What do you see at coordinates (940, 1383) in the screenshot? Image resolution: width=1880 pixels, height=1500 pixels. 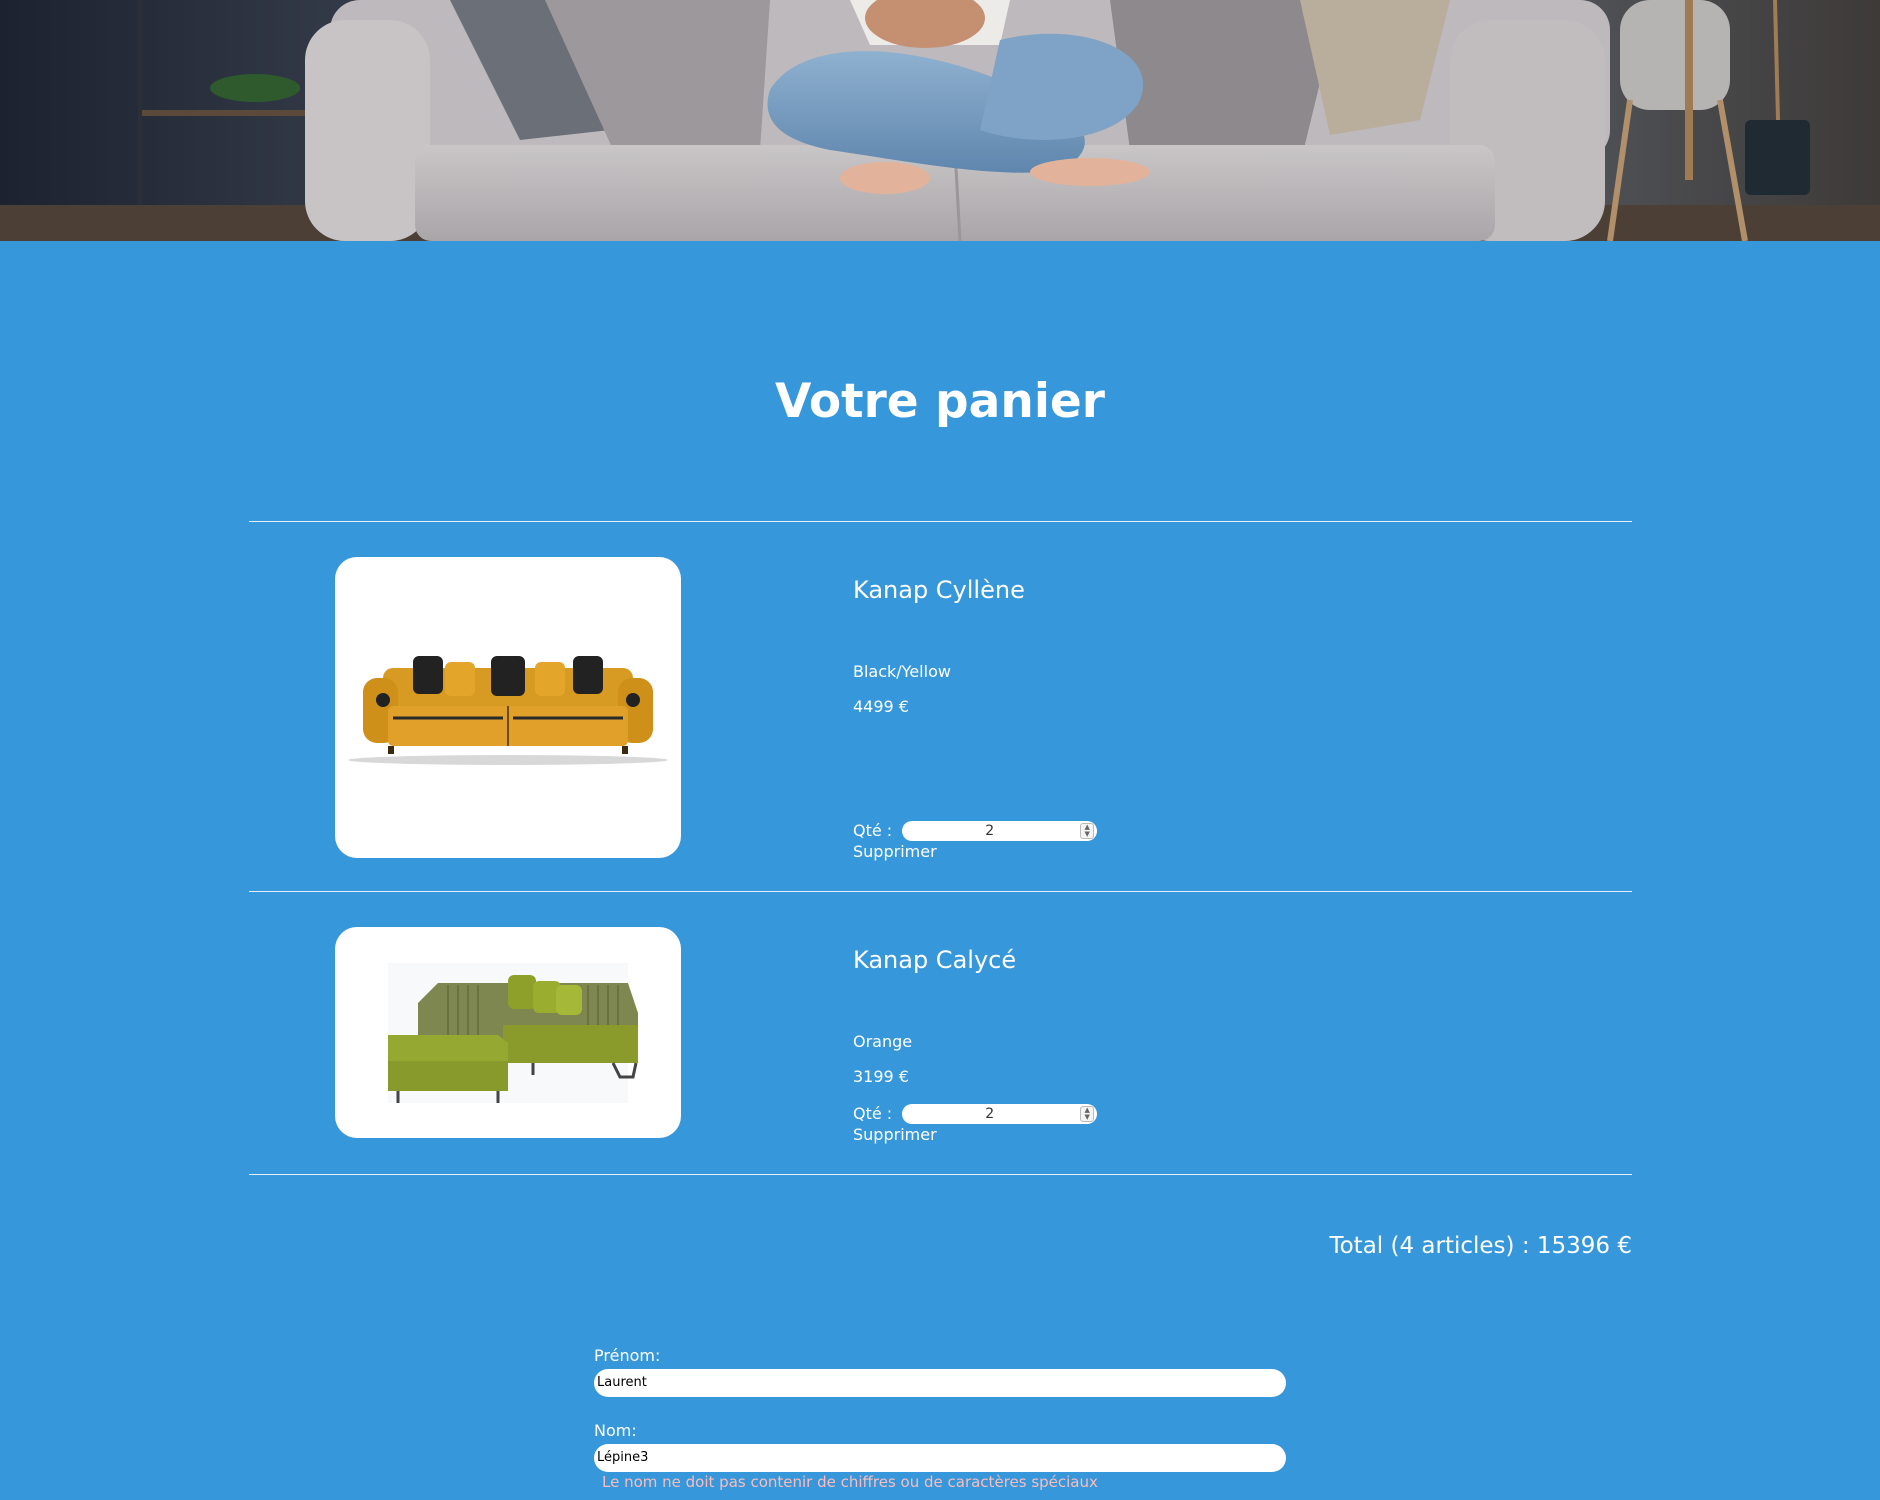 I see `first-name-field: Laurent` at bounding box center [940, 1383].